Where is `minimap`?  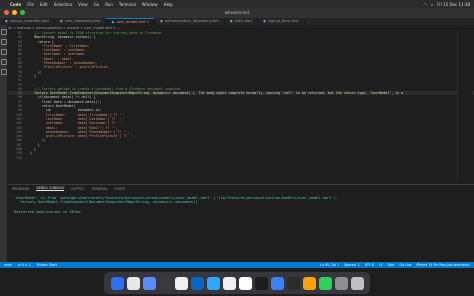
minimap is located at coordinates (464, 106).